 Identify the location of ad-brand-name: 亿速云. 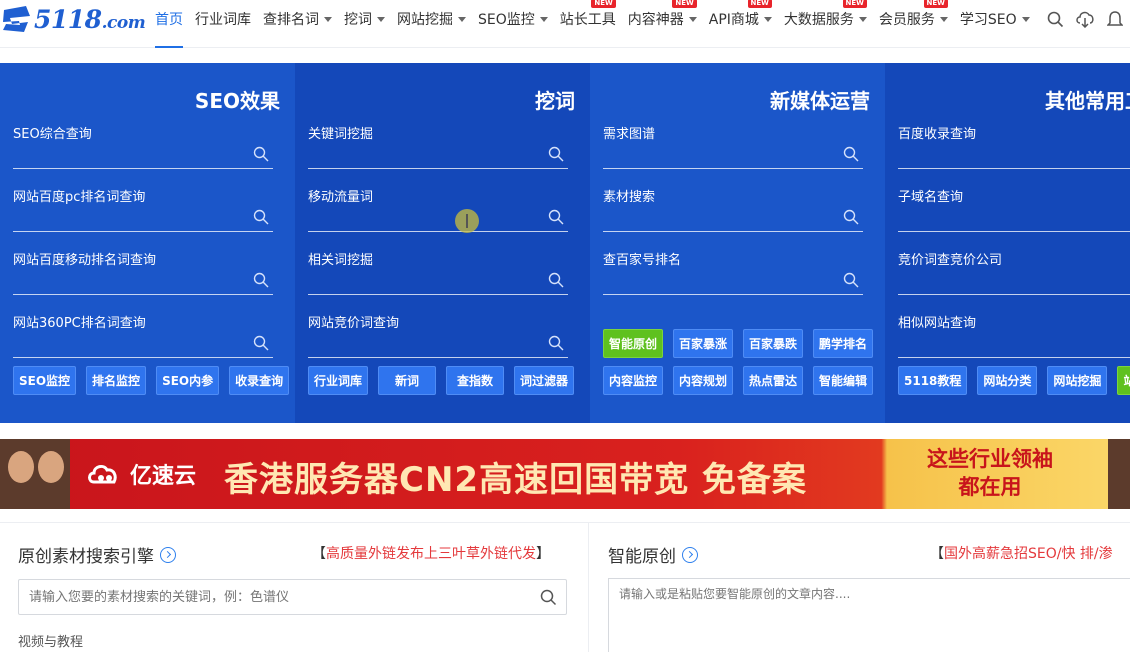
(163, 476).